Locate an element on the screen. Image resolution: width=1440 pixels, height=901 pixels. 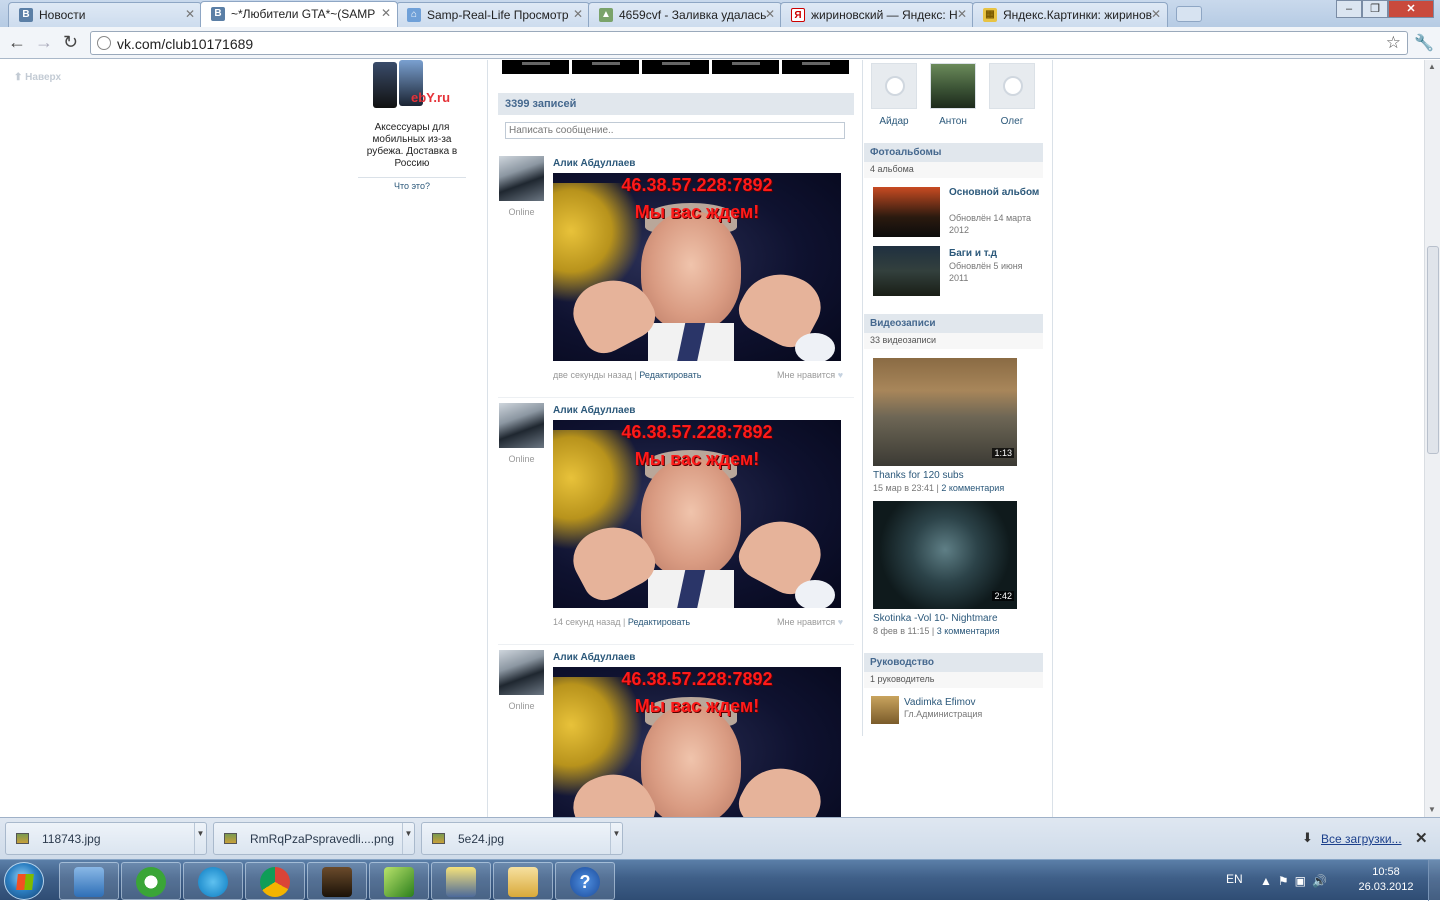
wall-composer-input: Написать сообщение.. is located at coordinates (675, 130).